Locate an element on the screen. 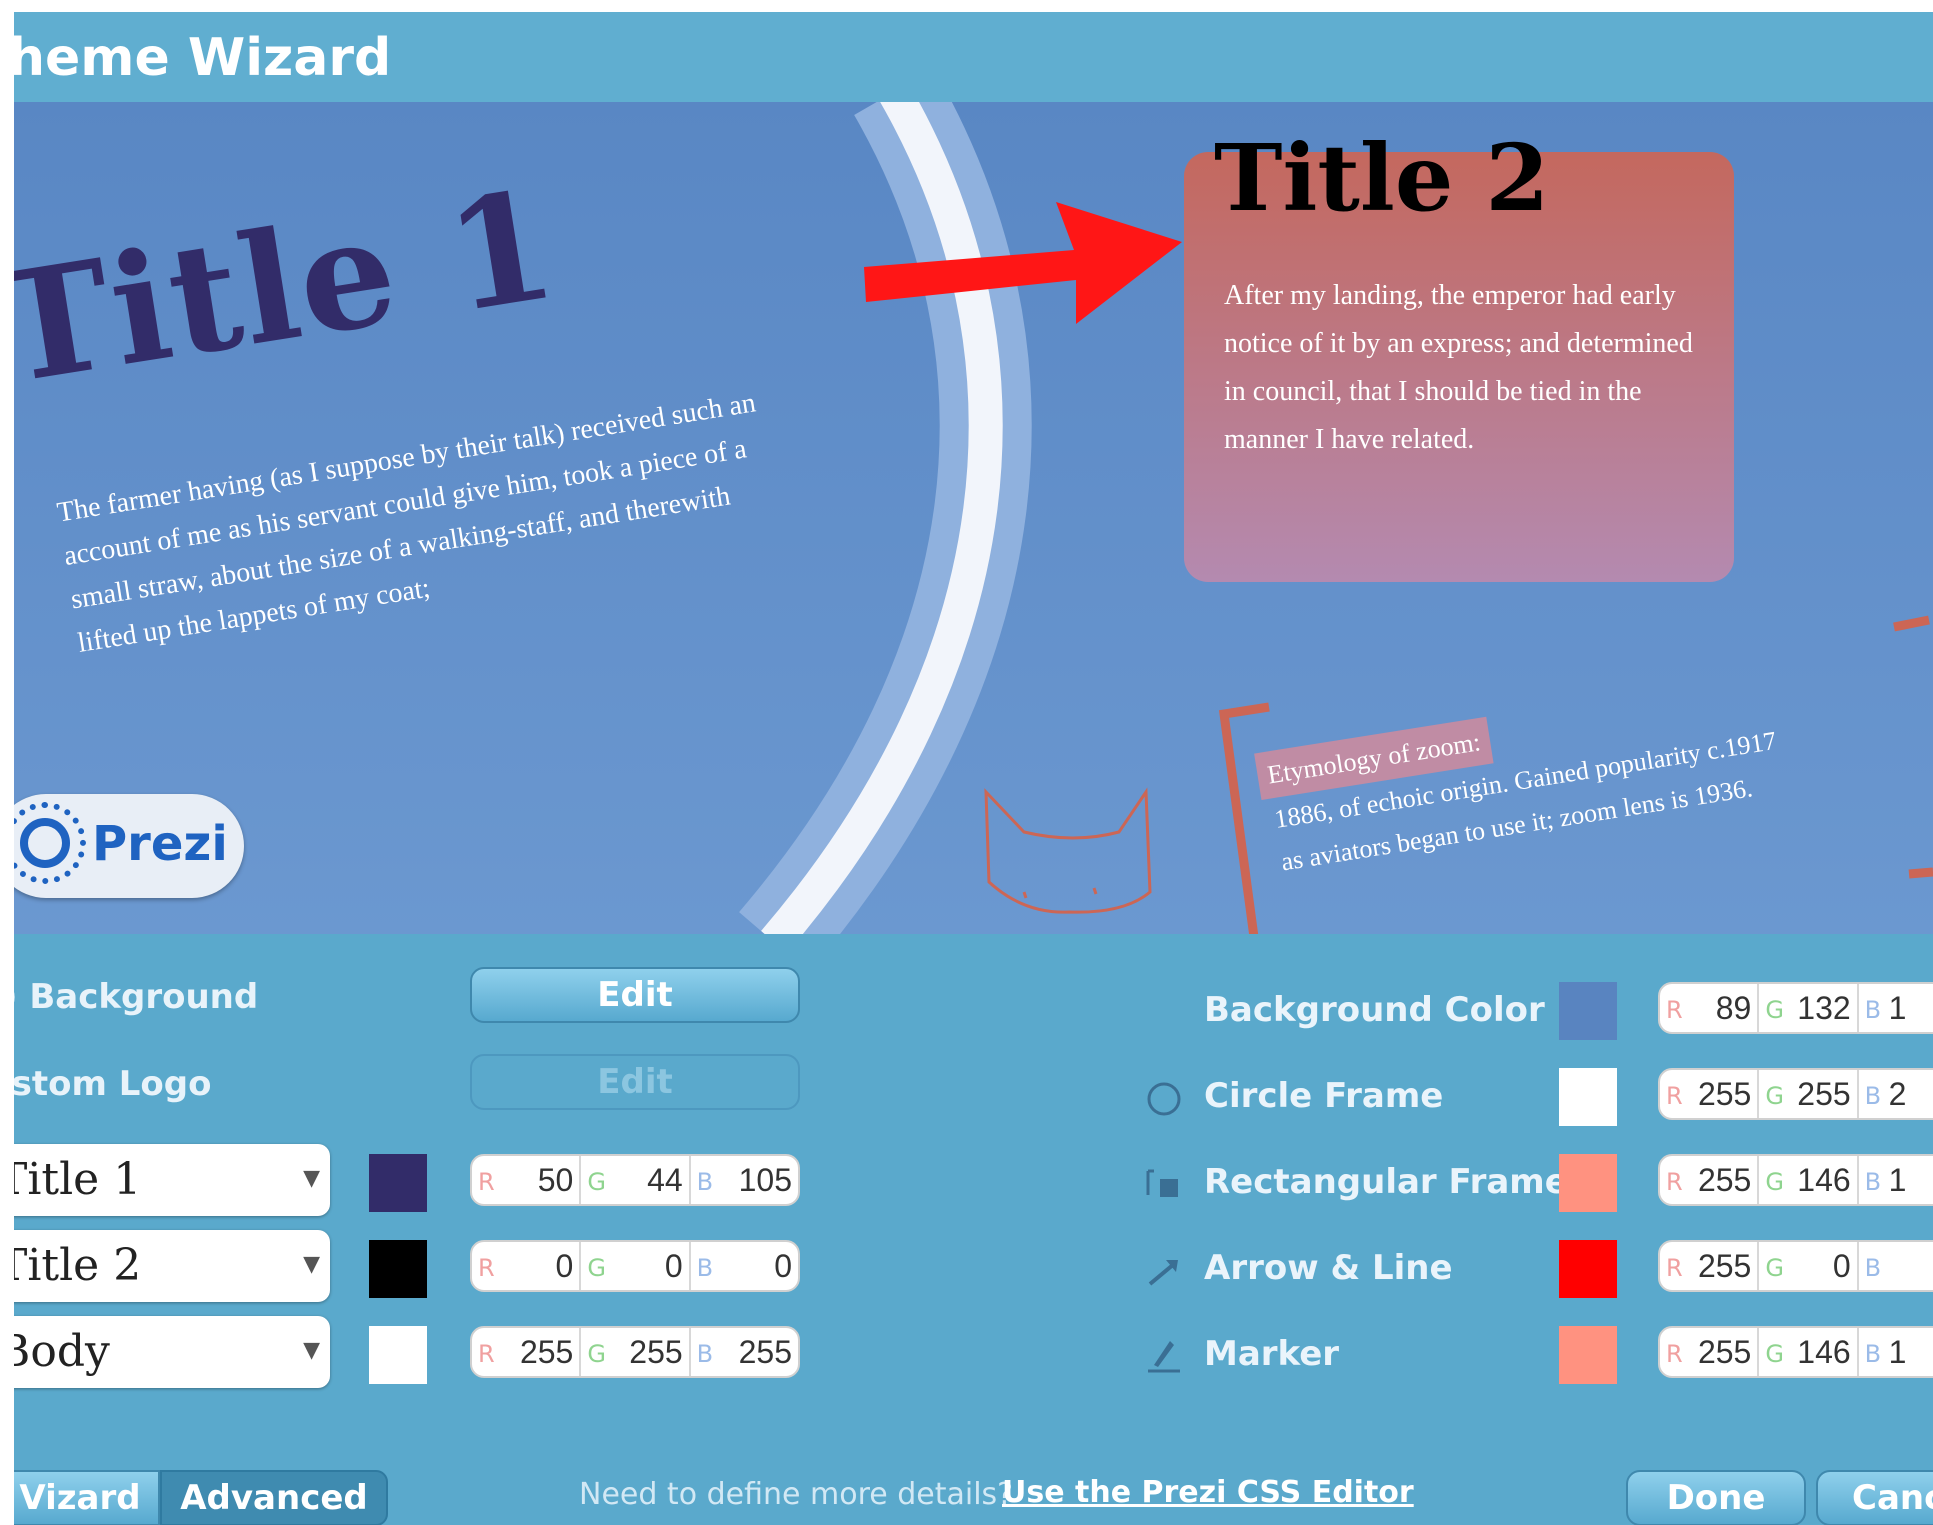 Image resolution: width=1933 pixels, height=1525 pixels. preview-title-2: Title 2 is located at coordinates (1382, 178).